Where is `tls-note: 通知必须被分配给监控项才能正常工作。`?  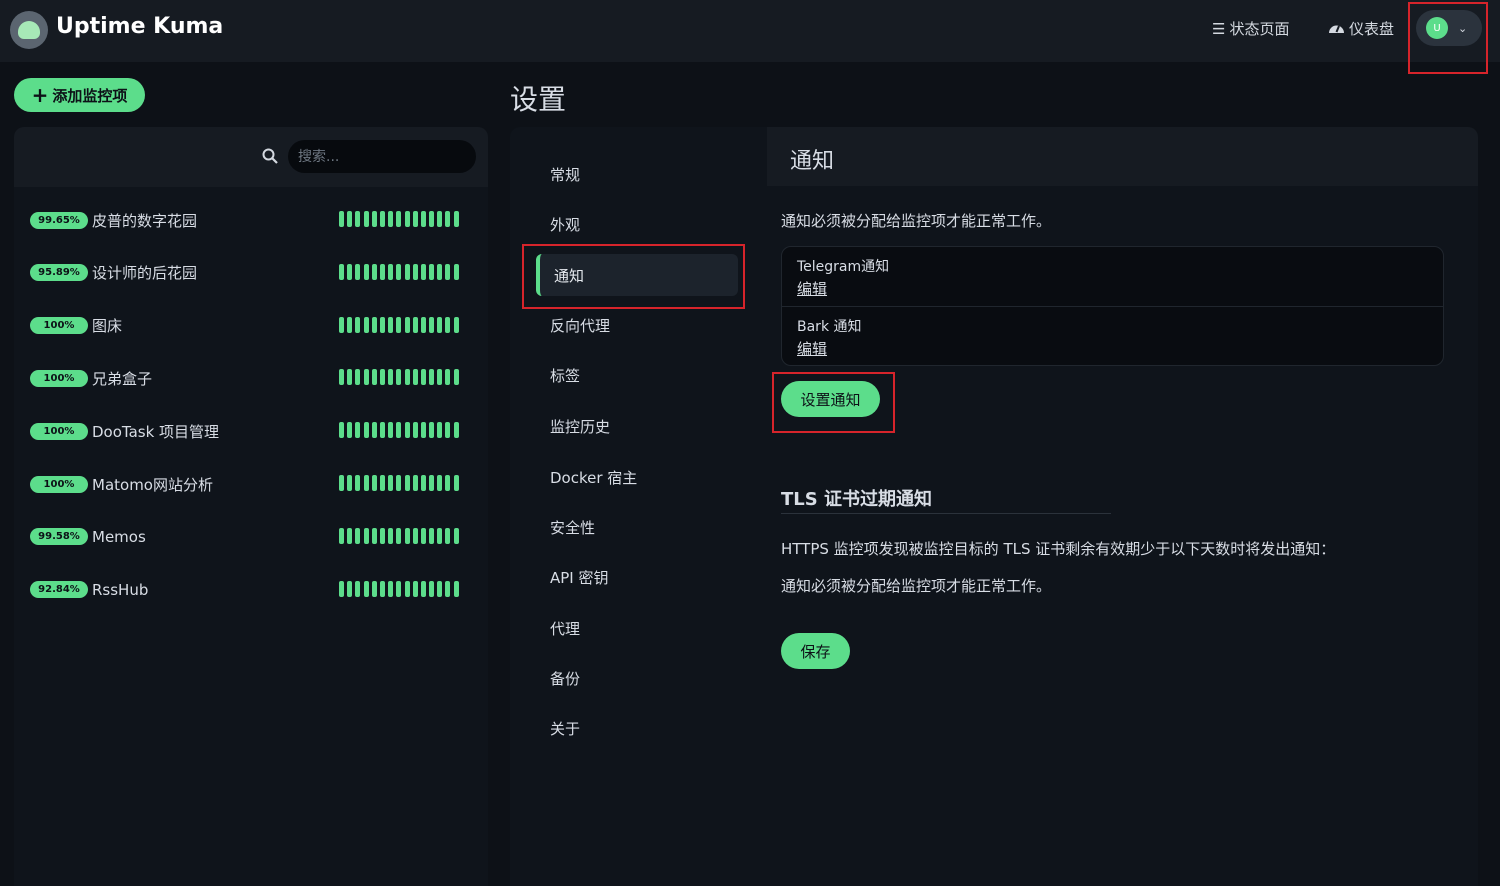 tls-note: 通知必须被分配给监控项才能正常工作。 is located at coordinates (916, 586).